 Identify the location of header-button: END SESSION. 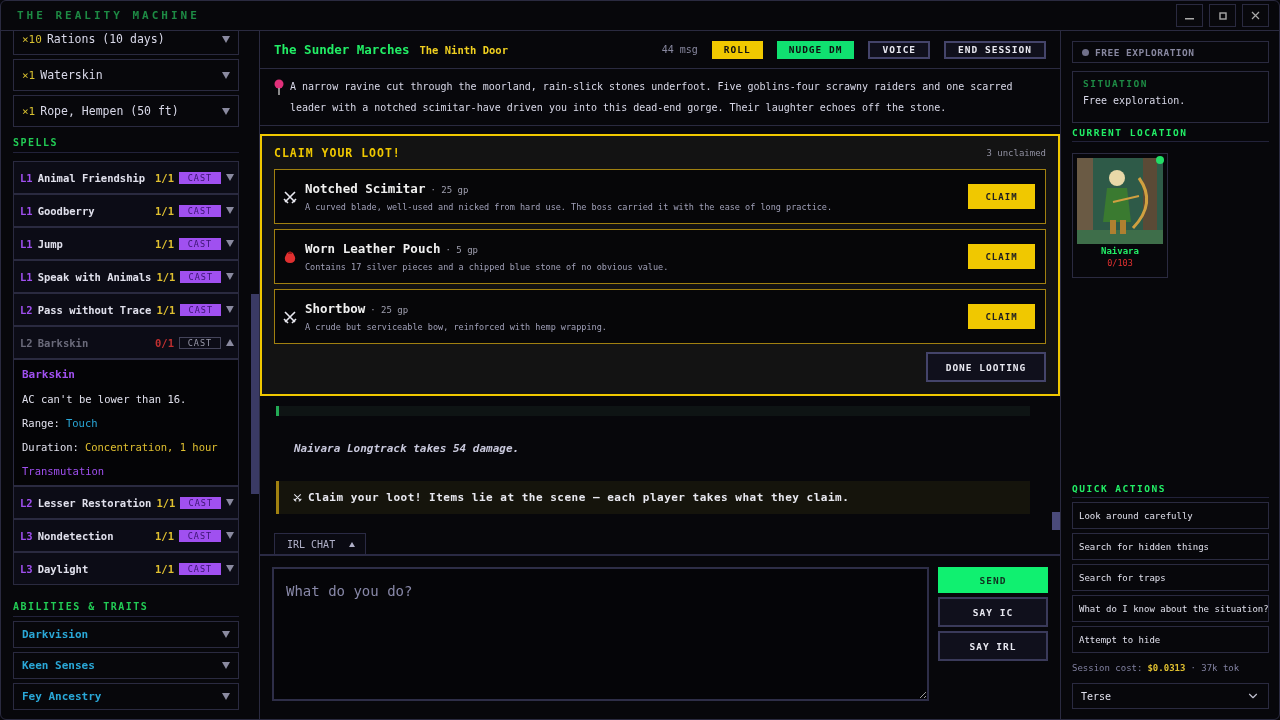
(995, 49).